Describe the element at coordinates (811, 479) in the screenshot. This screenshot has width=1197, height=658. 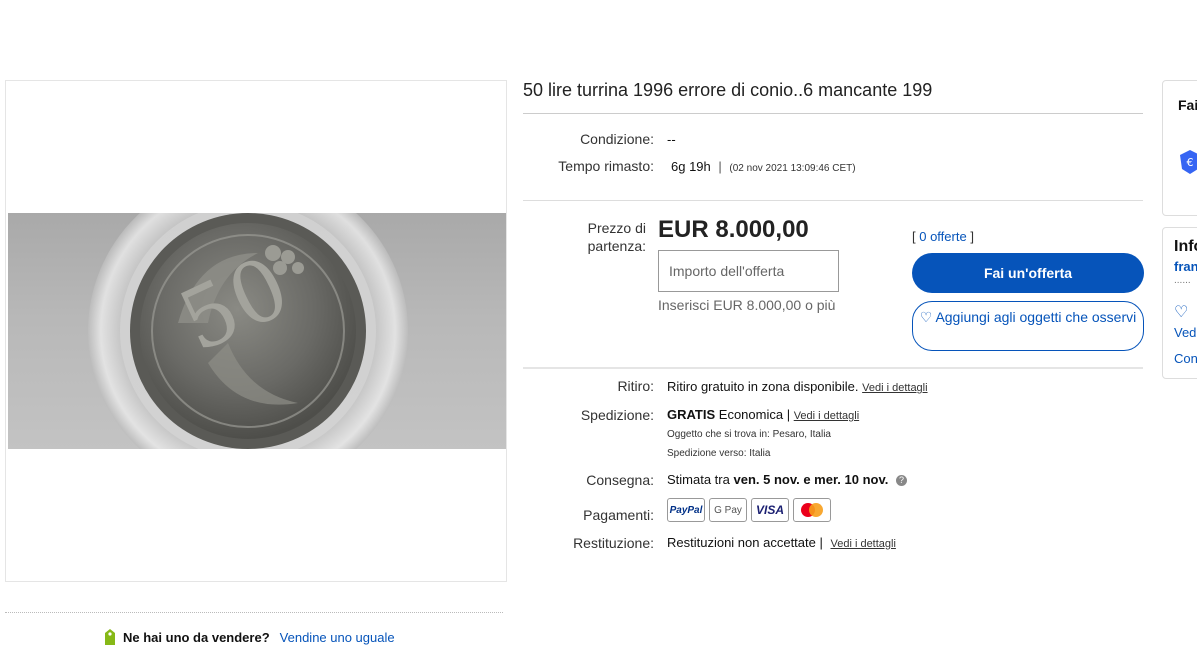
I see `delivery-range: ven. 5 nov. e mer. 10 nov.` at that location.